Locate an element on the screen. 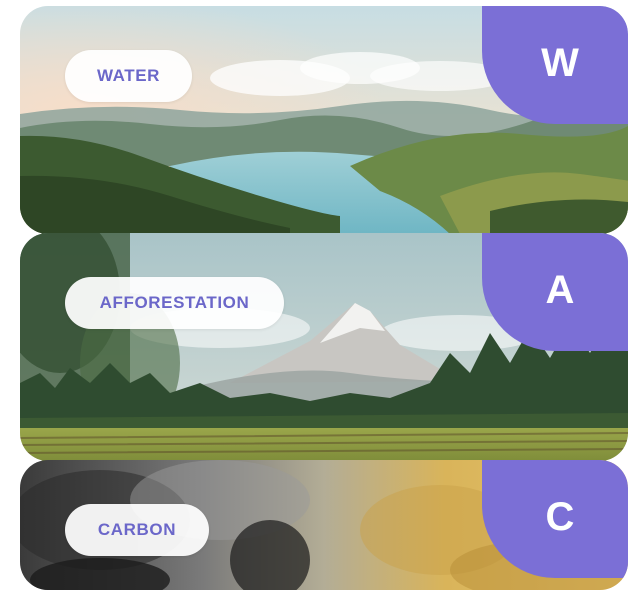 Image resolution: width=630 pixels, height=590 pixels. category-label-carbon: CARBON is located at coordinates (137, 530).